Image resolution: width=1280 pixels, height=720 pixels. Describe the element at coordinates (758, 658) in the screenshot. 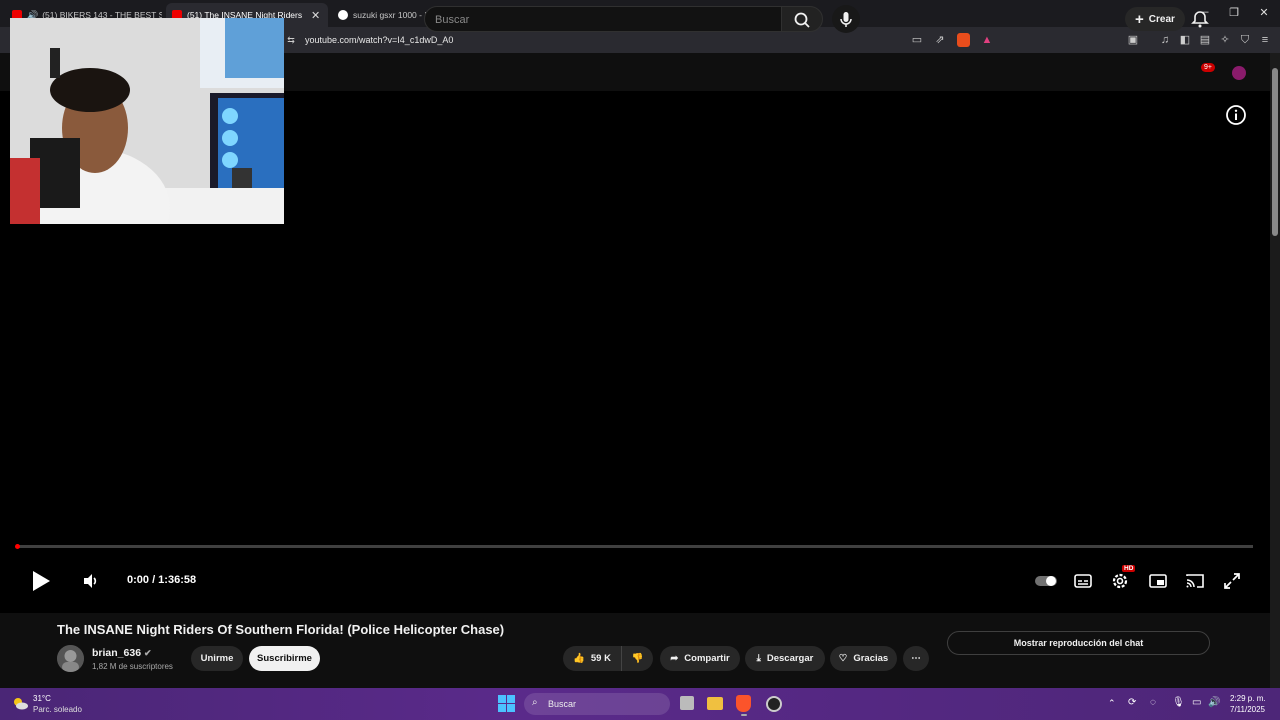

I see `download-icon: ⤓` at that location.